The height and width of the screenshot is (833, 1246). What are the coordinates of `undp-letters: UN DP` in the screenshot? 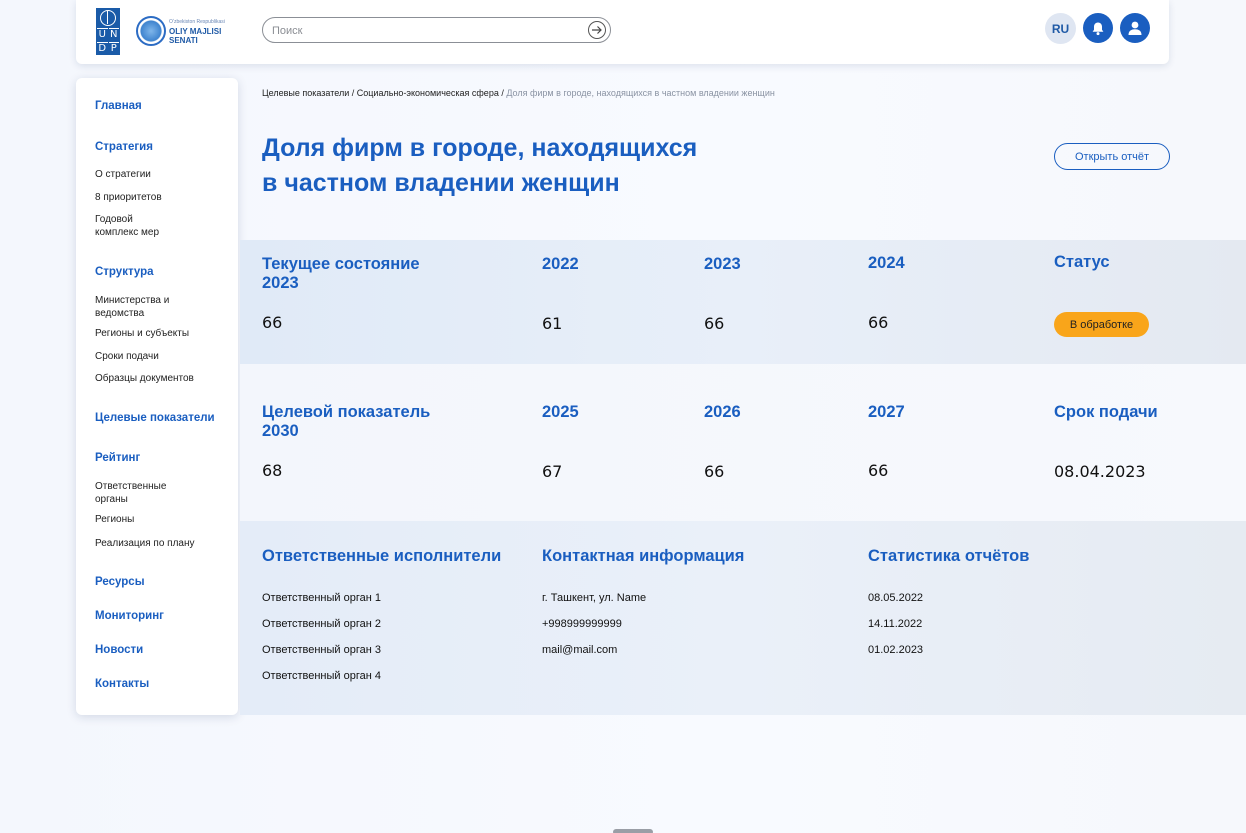 It's located at (108, 41).